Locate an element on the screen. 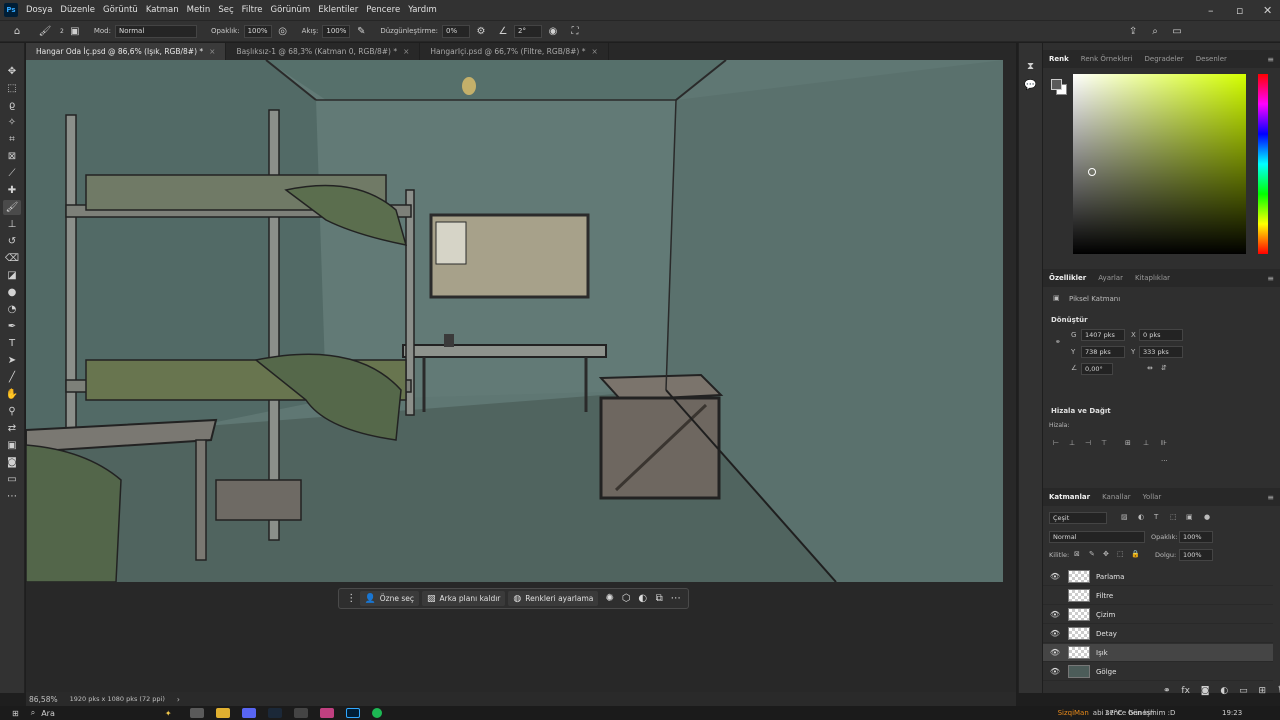  menu-select: Seç is located at coordinates (225, 10).